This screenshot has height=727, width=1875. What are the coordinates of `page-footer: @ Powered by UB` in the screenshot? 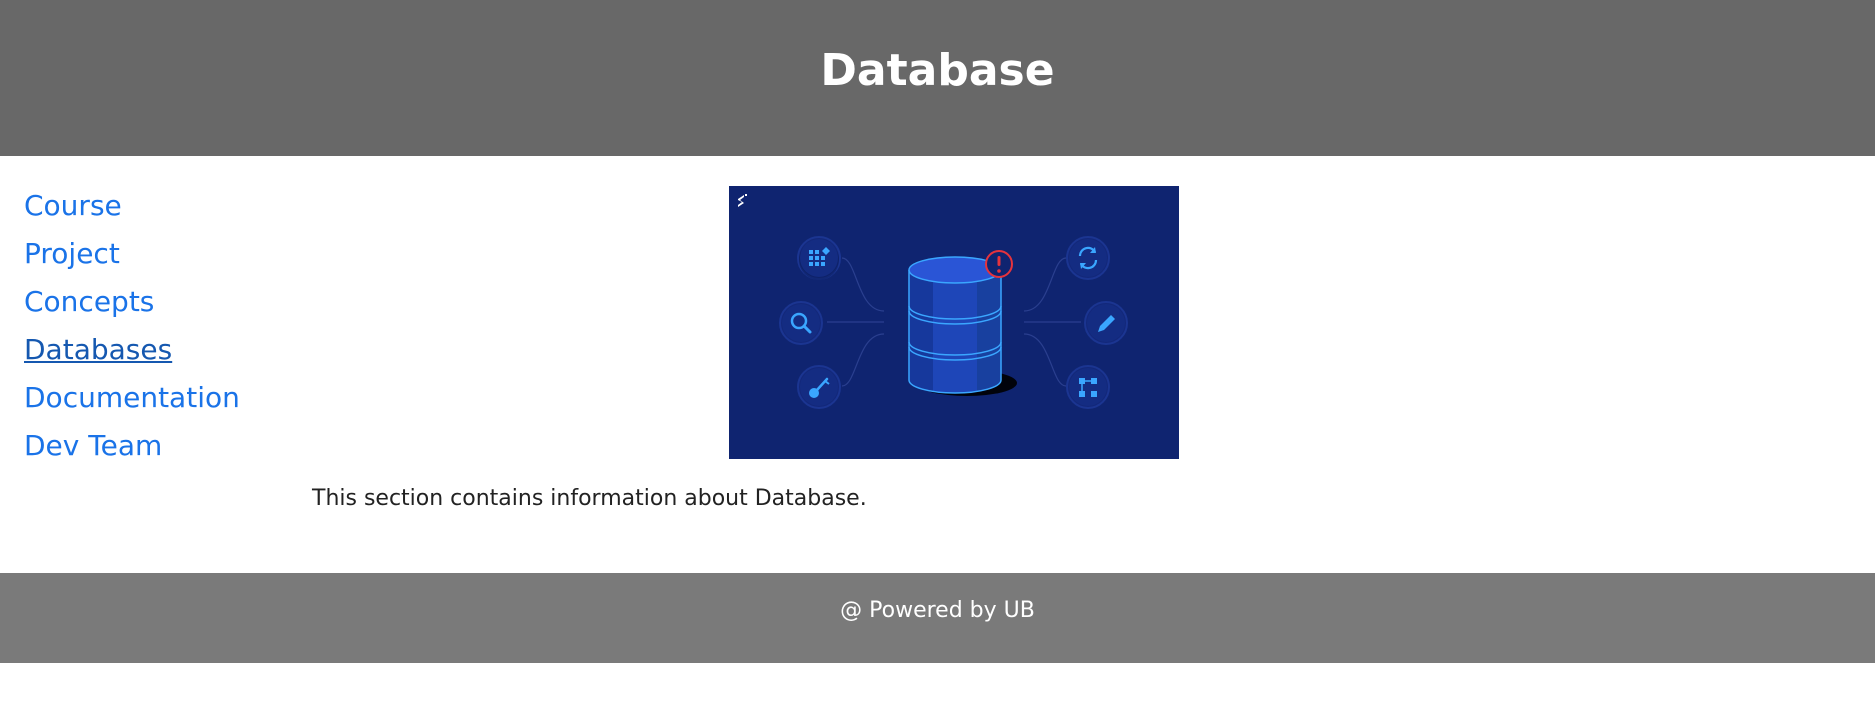 It's located at (937, 618).